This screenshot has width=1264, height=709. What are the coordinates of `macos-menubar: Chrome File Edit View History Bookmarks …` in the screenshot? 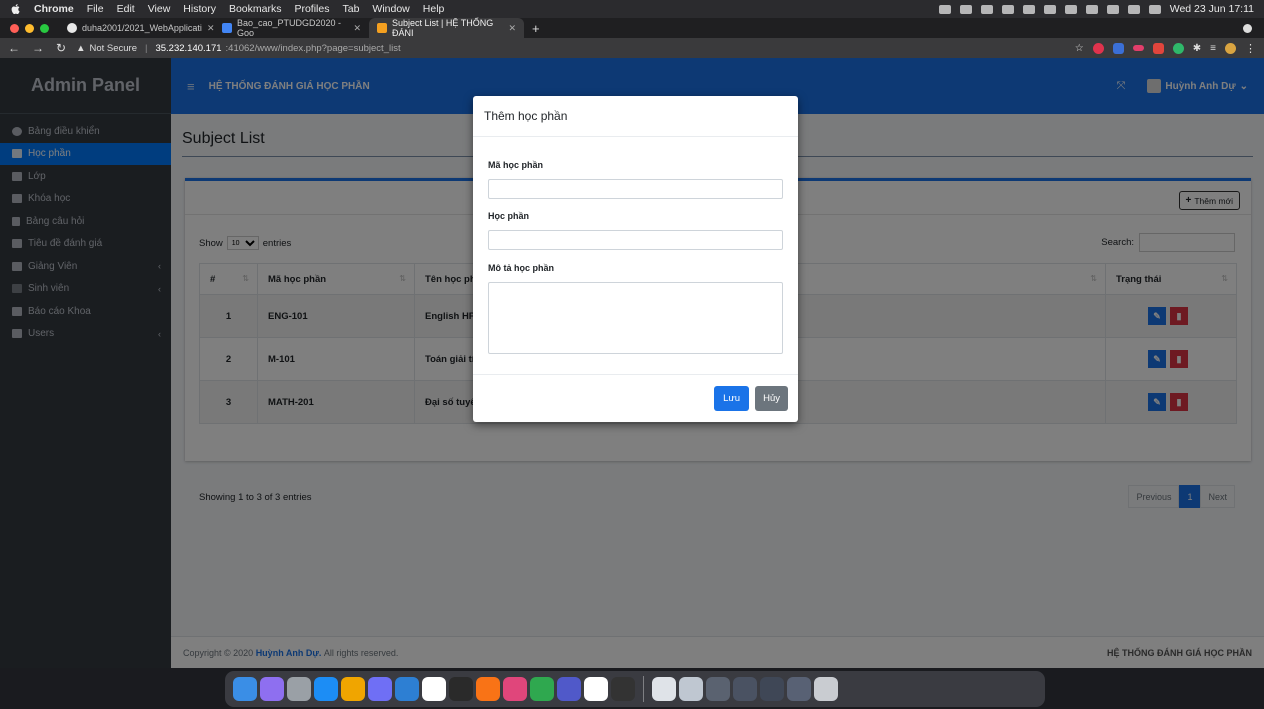 It's located at (632, 9).